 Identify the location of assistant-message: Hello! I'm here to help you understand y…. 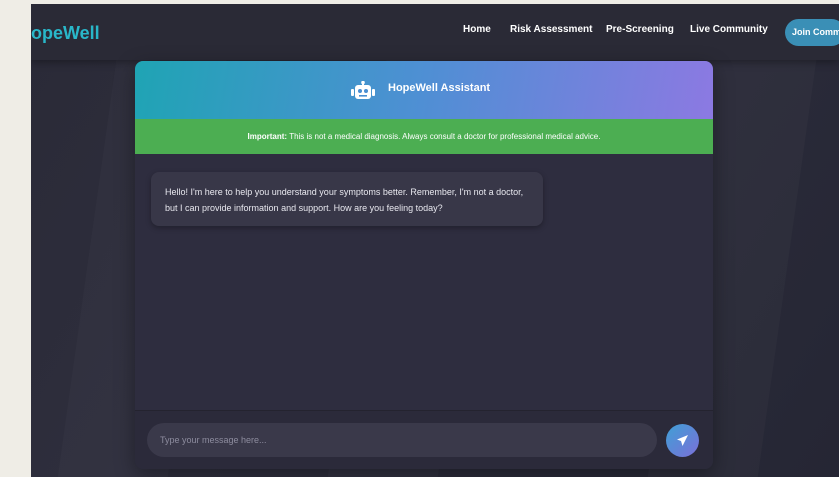
(347, 199).